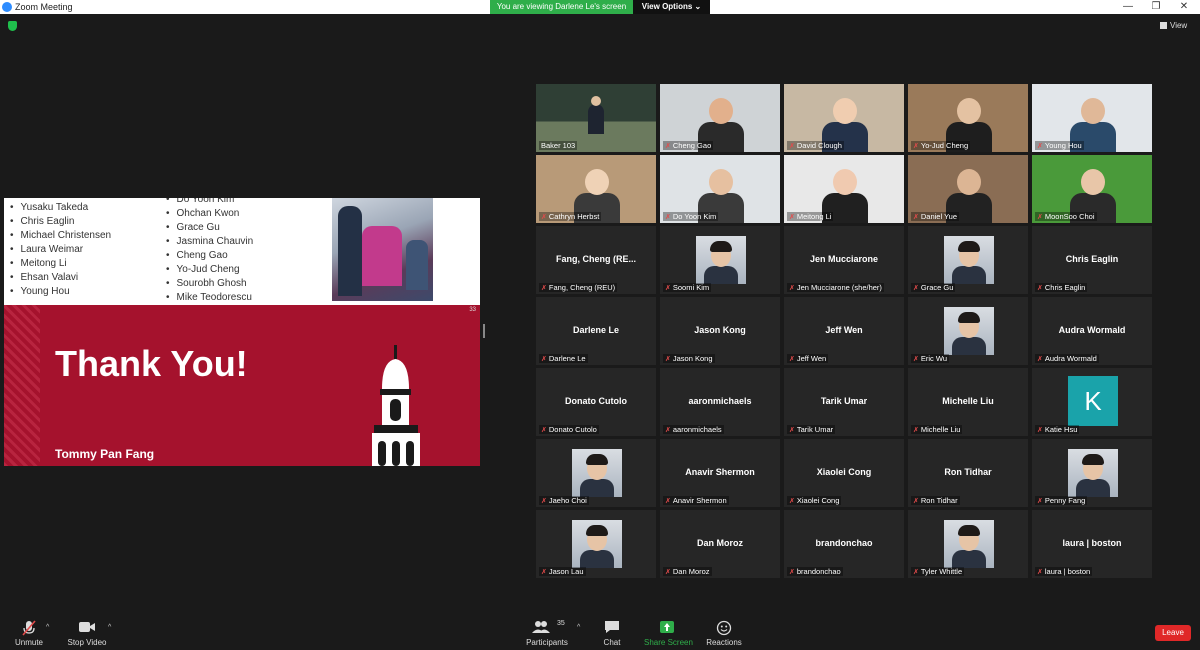  Describe the element at coordinates (1184, 7) in the screenshot. I see `close-icon: ✕` at that location.